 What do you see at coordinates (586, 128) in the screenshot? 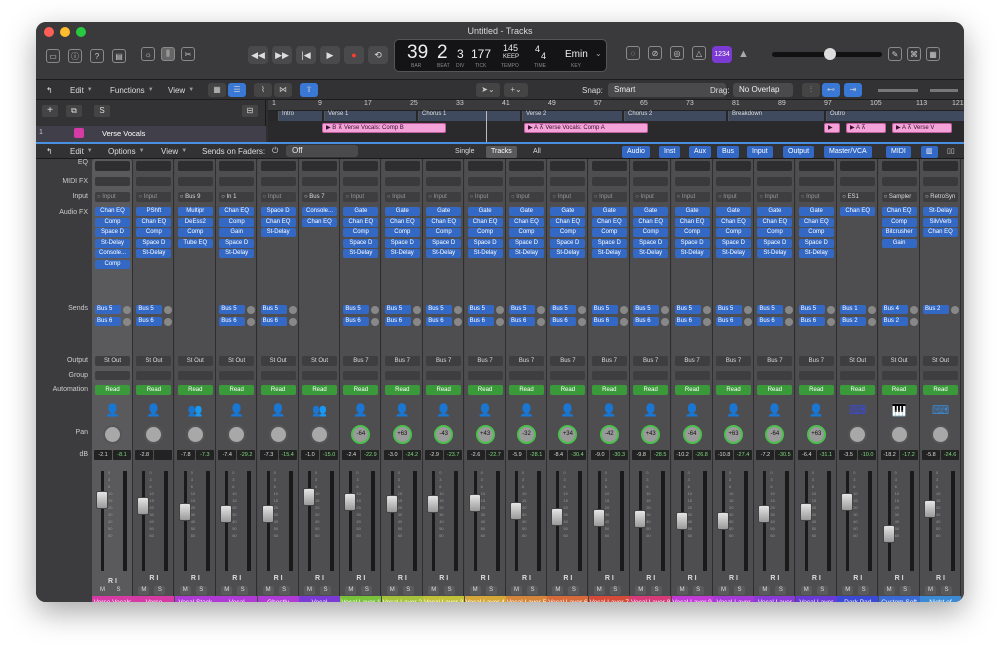
I see `region-comp-a: ▶ A ⊼ Verse Vocals: Comp A` at bounding box center [586, 128].